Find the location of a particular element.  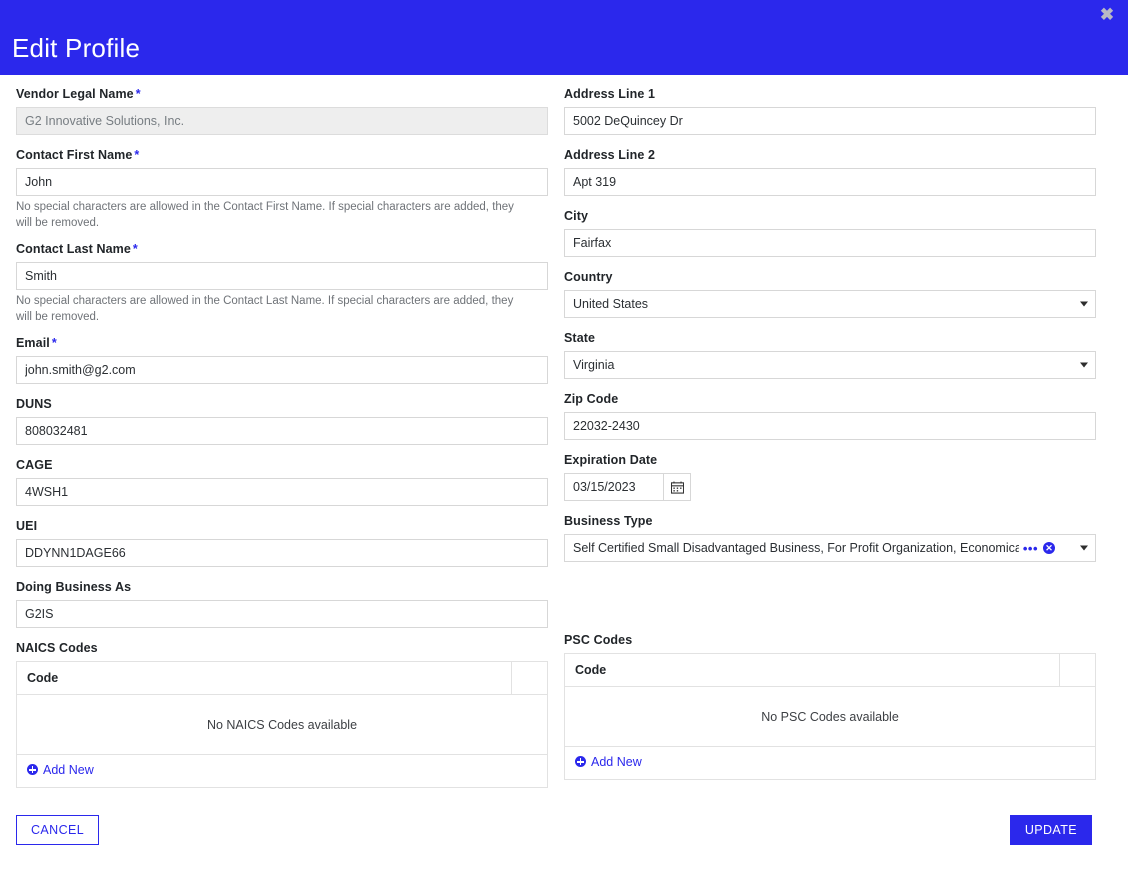

cancel-button: CANCEL is located at coordinates (58, 830).